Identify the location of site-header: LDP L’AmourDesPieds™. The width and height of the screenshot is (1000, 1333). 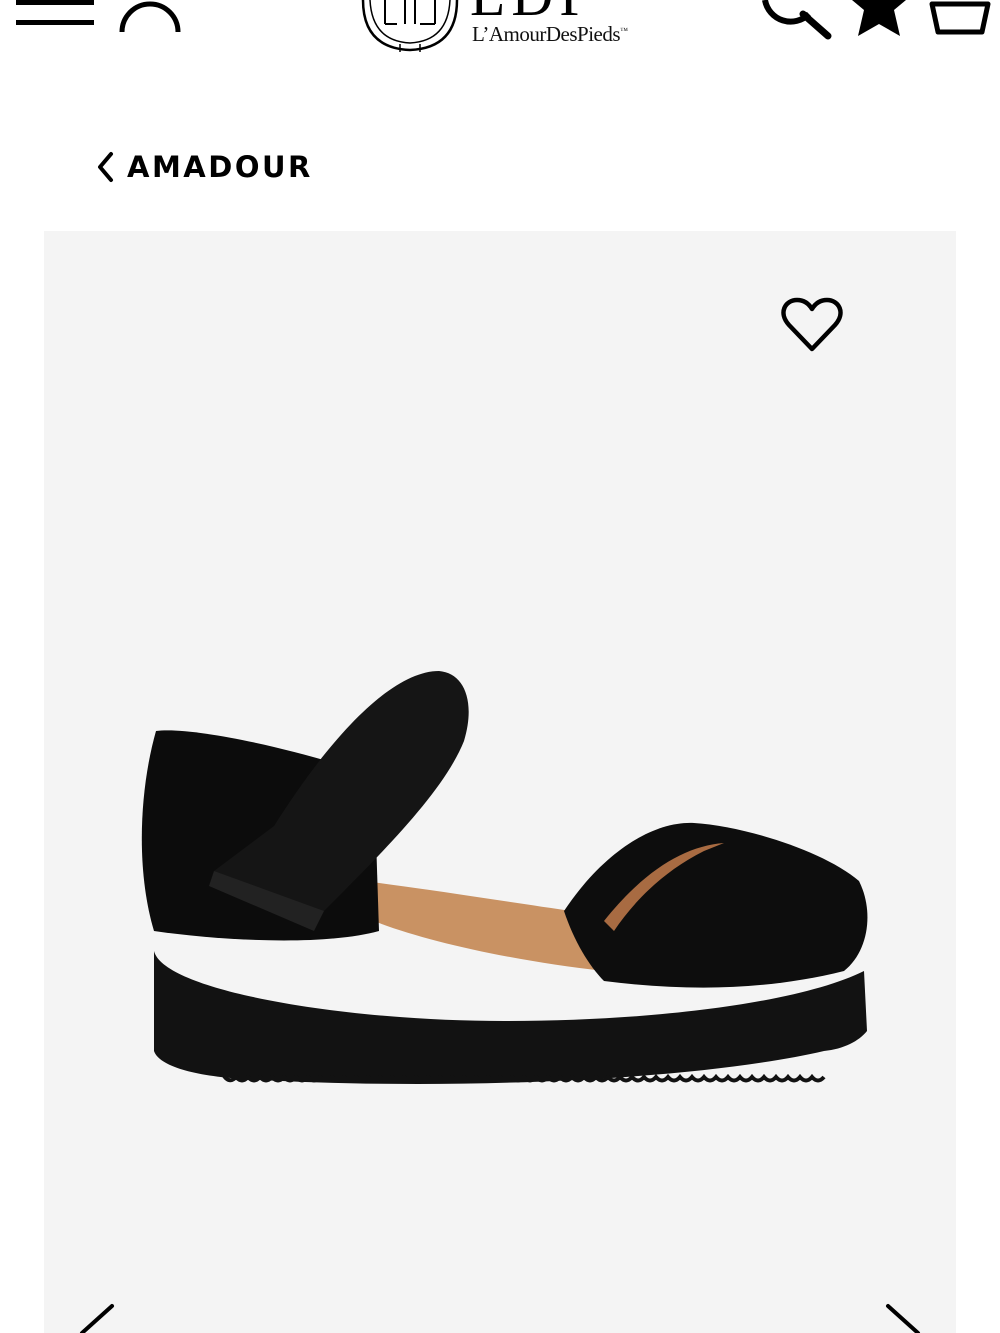
(500, 30).